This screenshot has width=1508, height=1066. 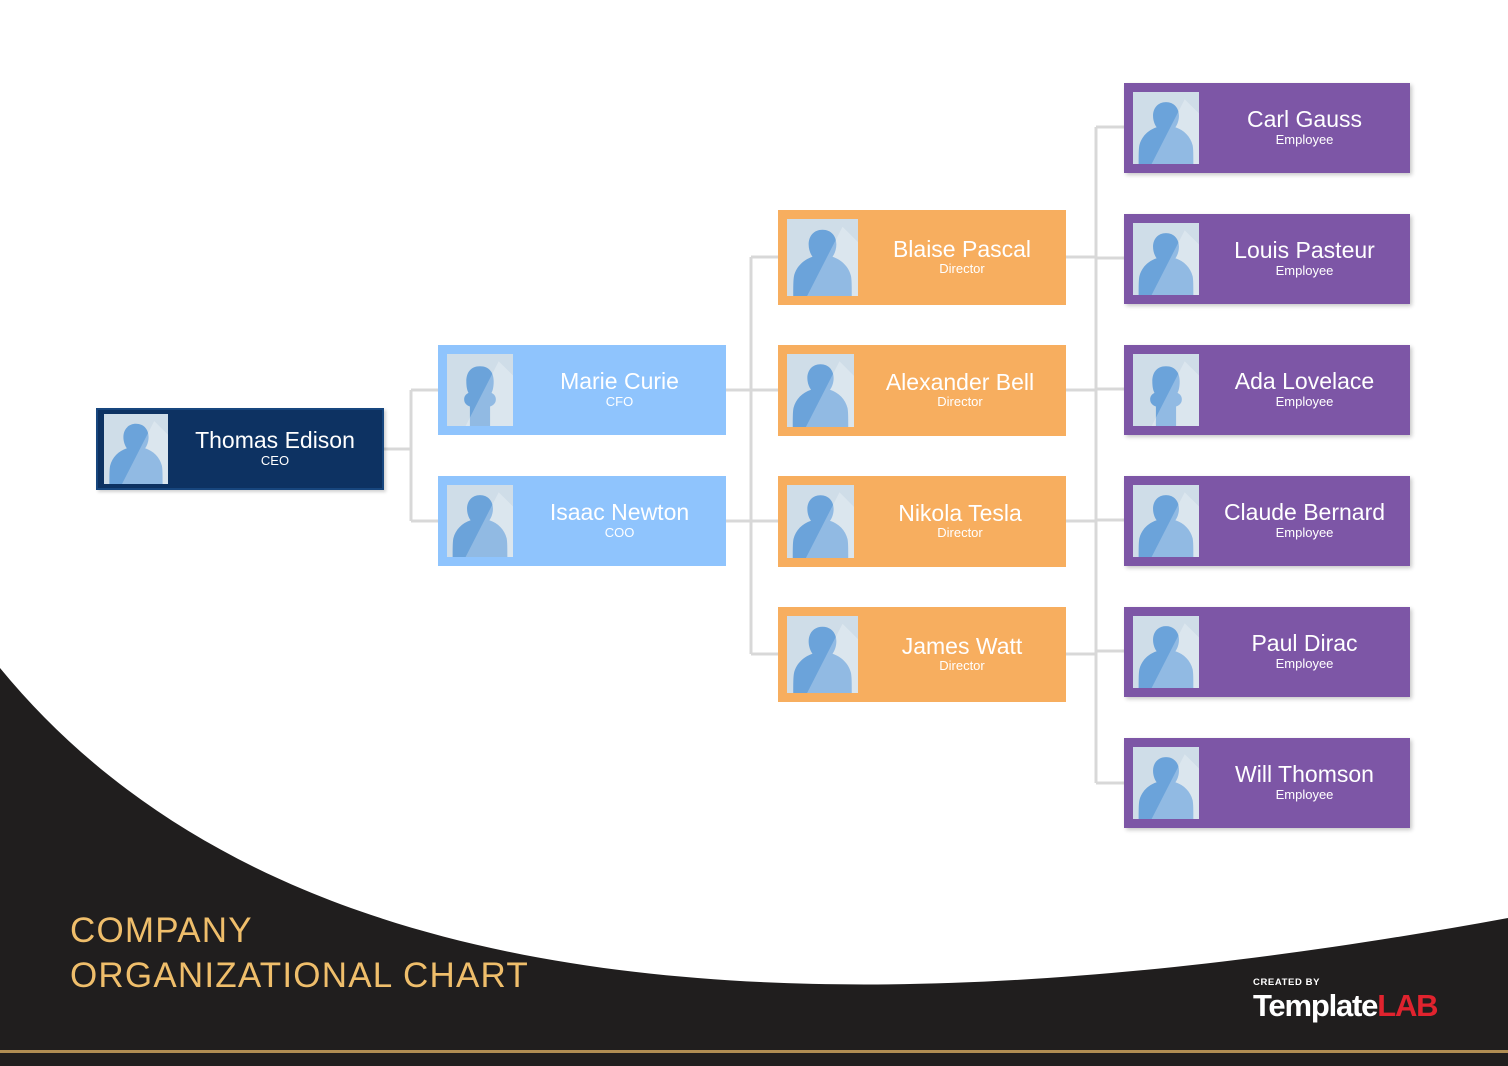 What do you see at coordinates (1304, 381) in the screenshot?
I see `org-node-name: Ada Lovelace` at bounding box center [1304, 381].